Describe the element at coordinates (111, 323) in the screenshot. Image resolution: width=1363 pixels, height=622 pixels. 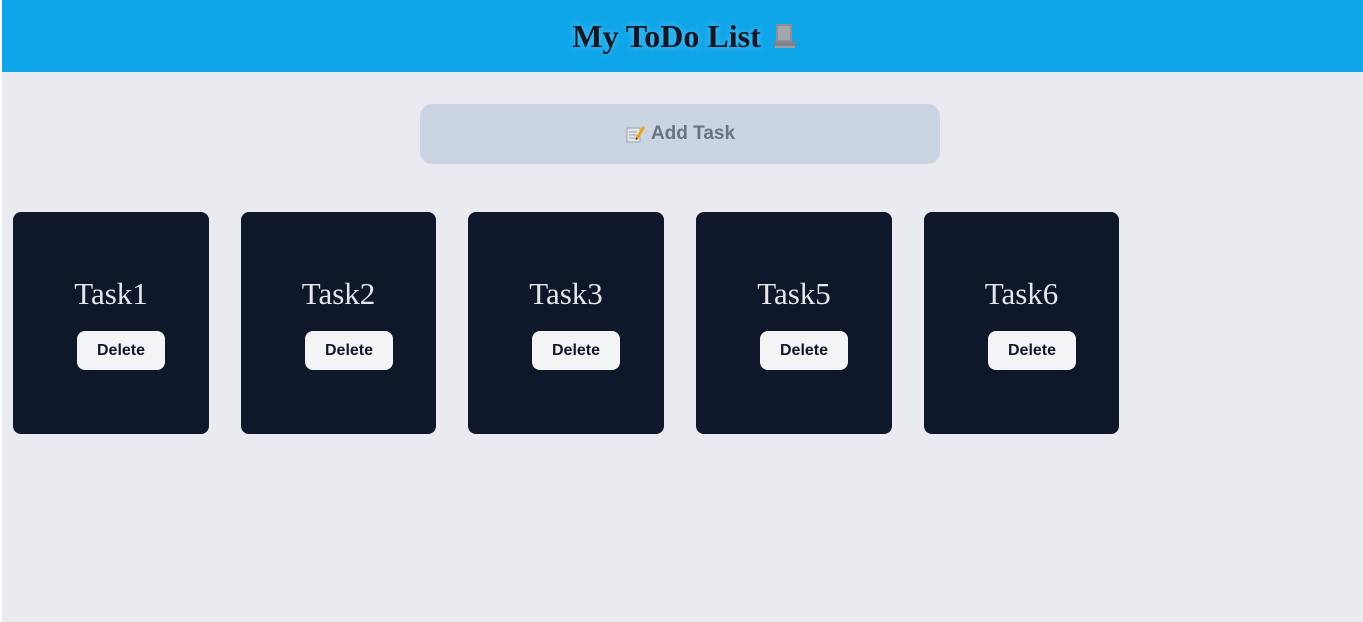
I see `task-card: Task1 Delete` at that location.